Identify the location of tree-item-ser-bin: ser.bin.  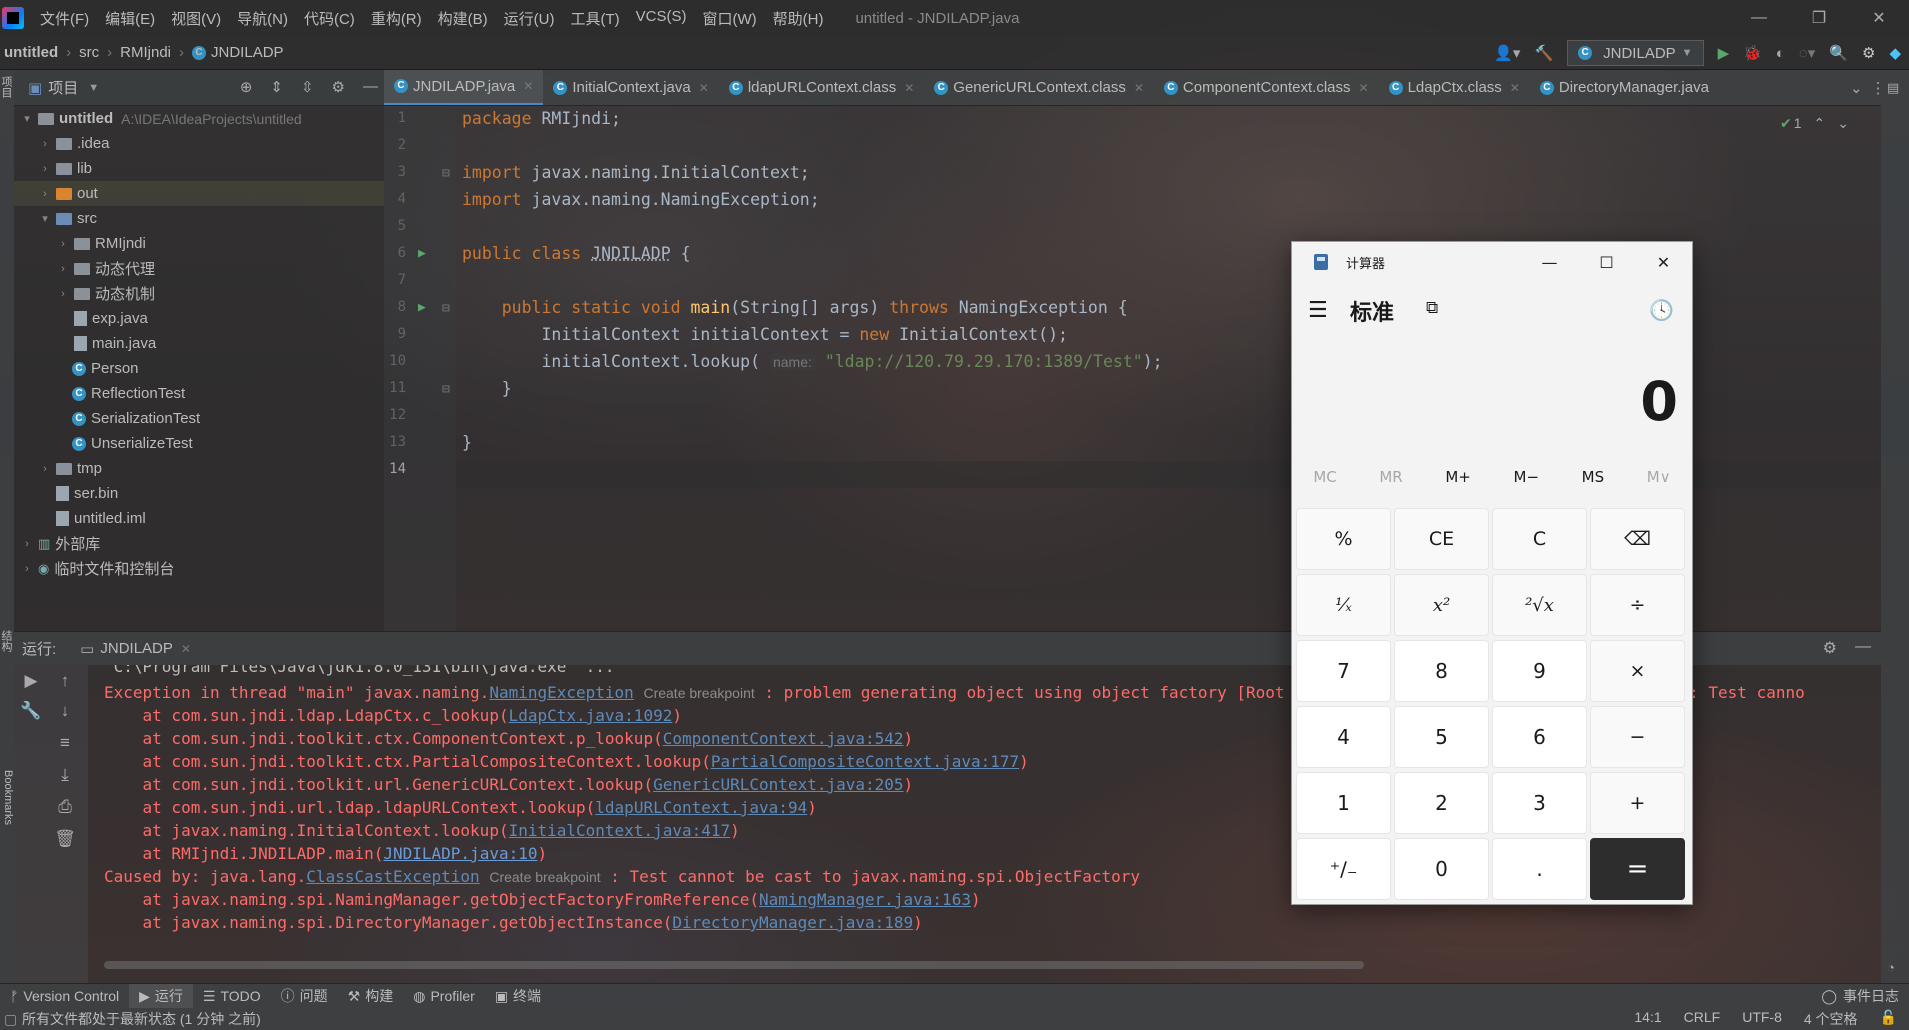
(199, 493).